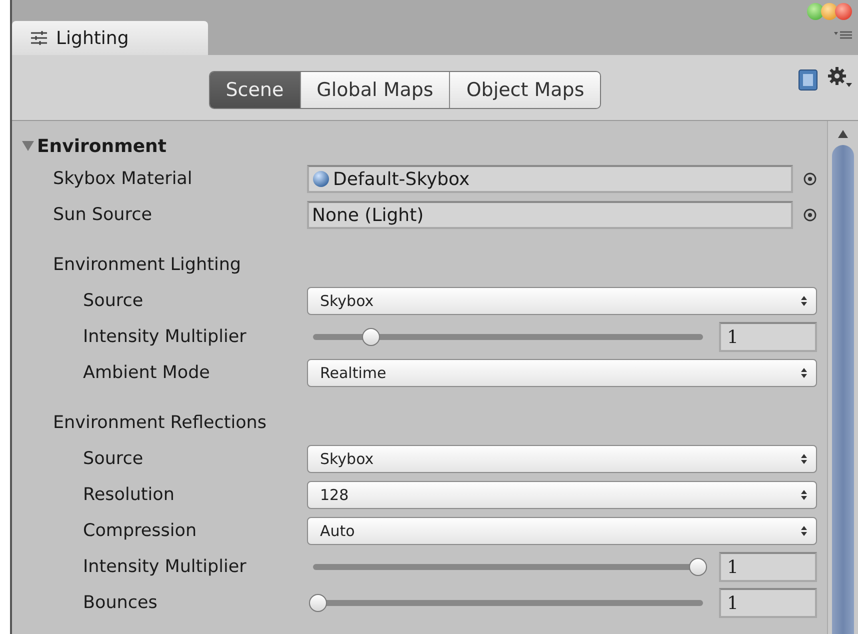 The image size is (858, 634). Describe the element at coordinates (562, 495) in the screenshot. I see `dropdown: 128` at that location.